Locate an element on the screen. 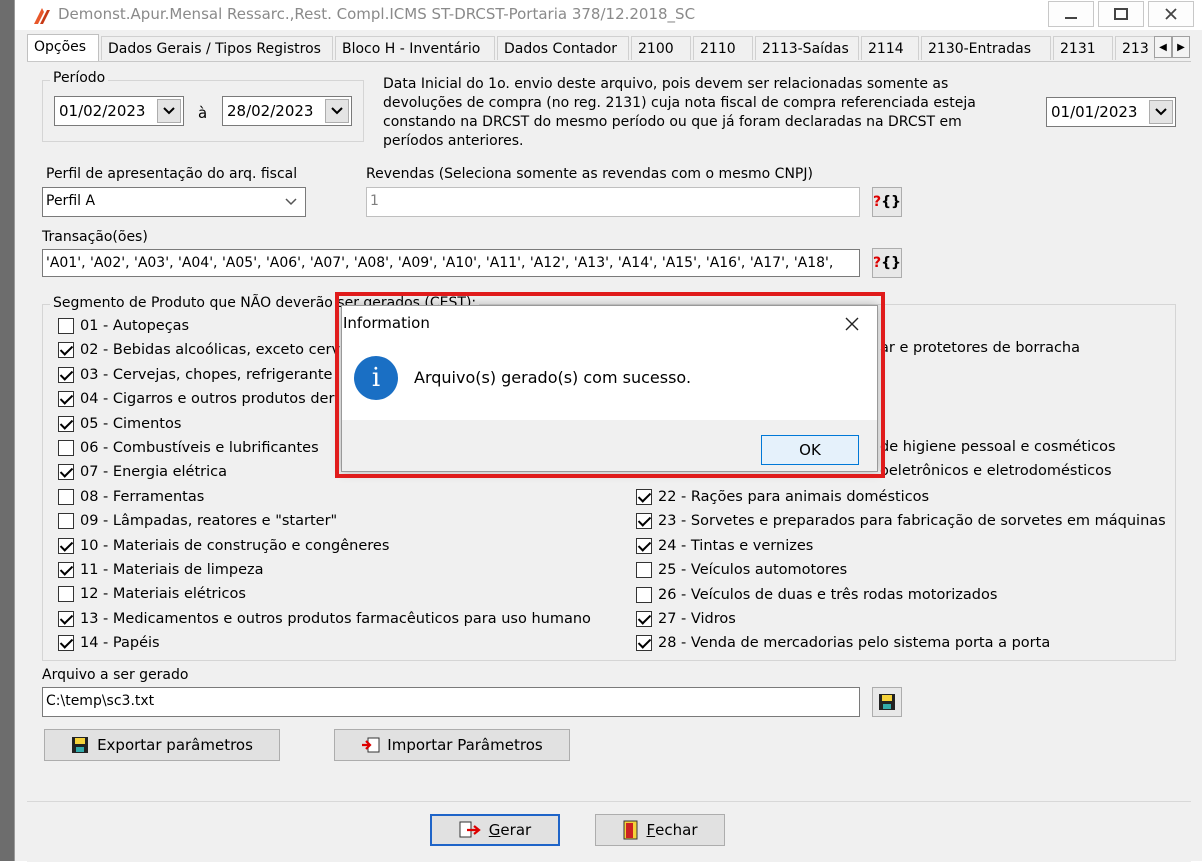 The width and height of the screenshot is (1202, 862). tab-dados-contador: Dados Contador is located at coordinates (563, 48).